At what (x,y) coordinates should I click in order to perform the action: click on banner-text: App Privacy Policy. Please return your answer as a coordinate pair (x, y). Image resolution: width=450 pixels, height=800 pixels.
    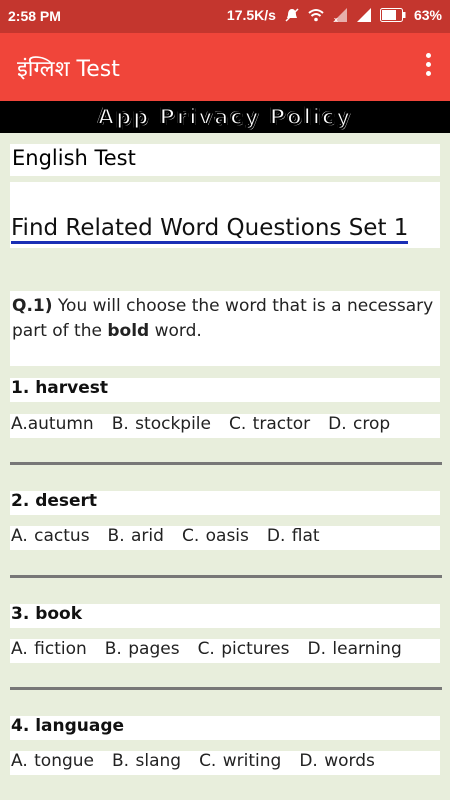
    Looking at the image, I should click on (225, 117).